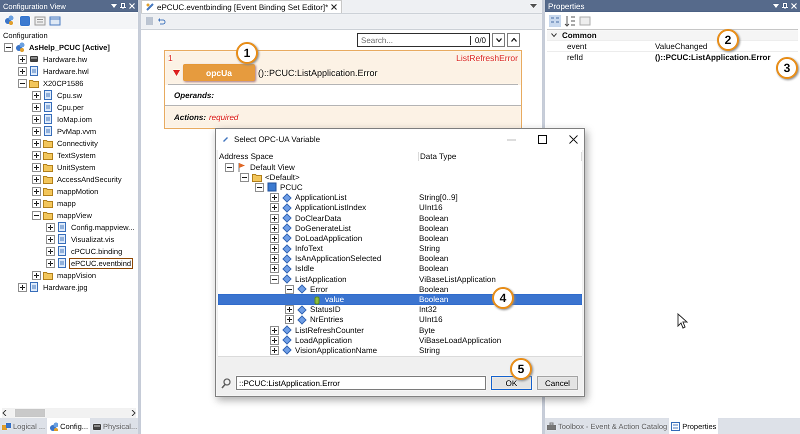 The image size is (800, 434). Describe the element at coordinates (323, 228) in the screenshot. I see `tree-item: DoGenerateList` at that location.